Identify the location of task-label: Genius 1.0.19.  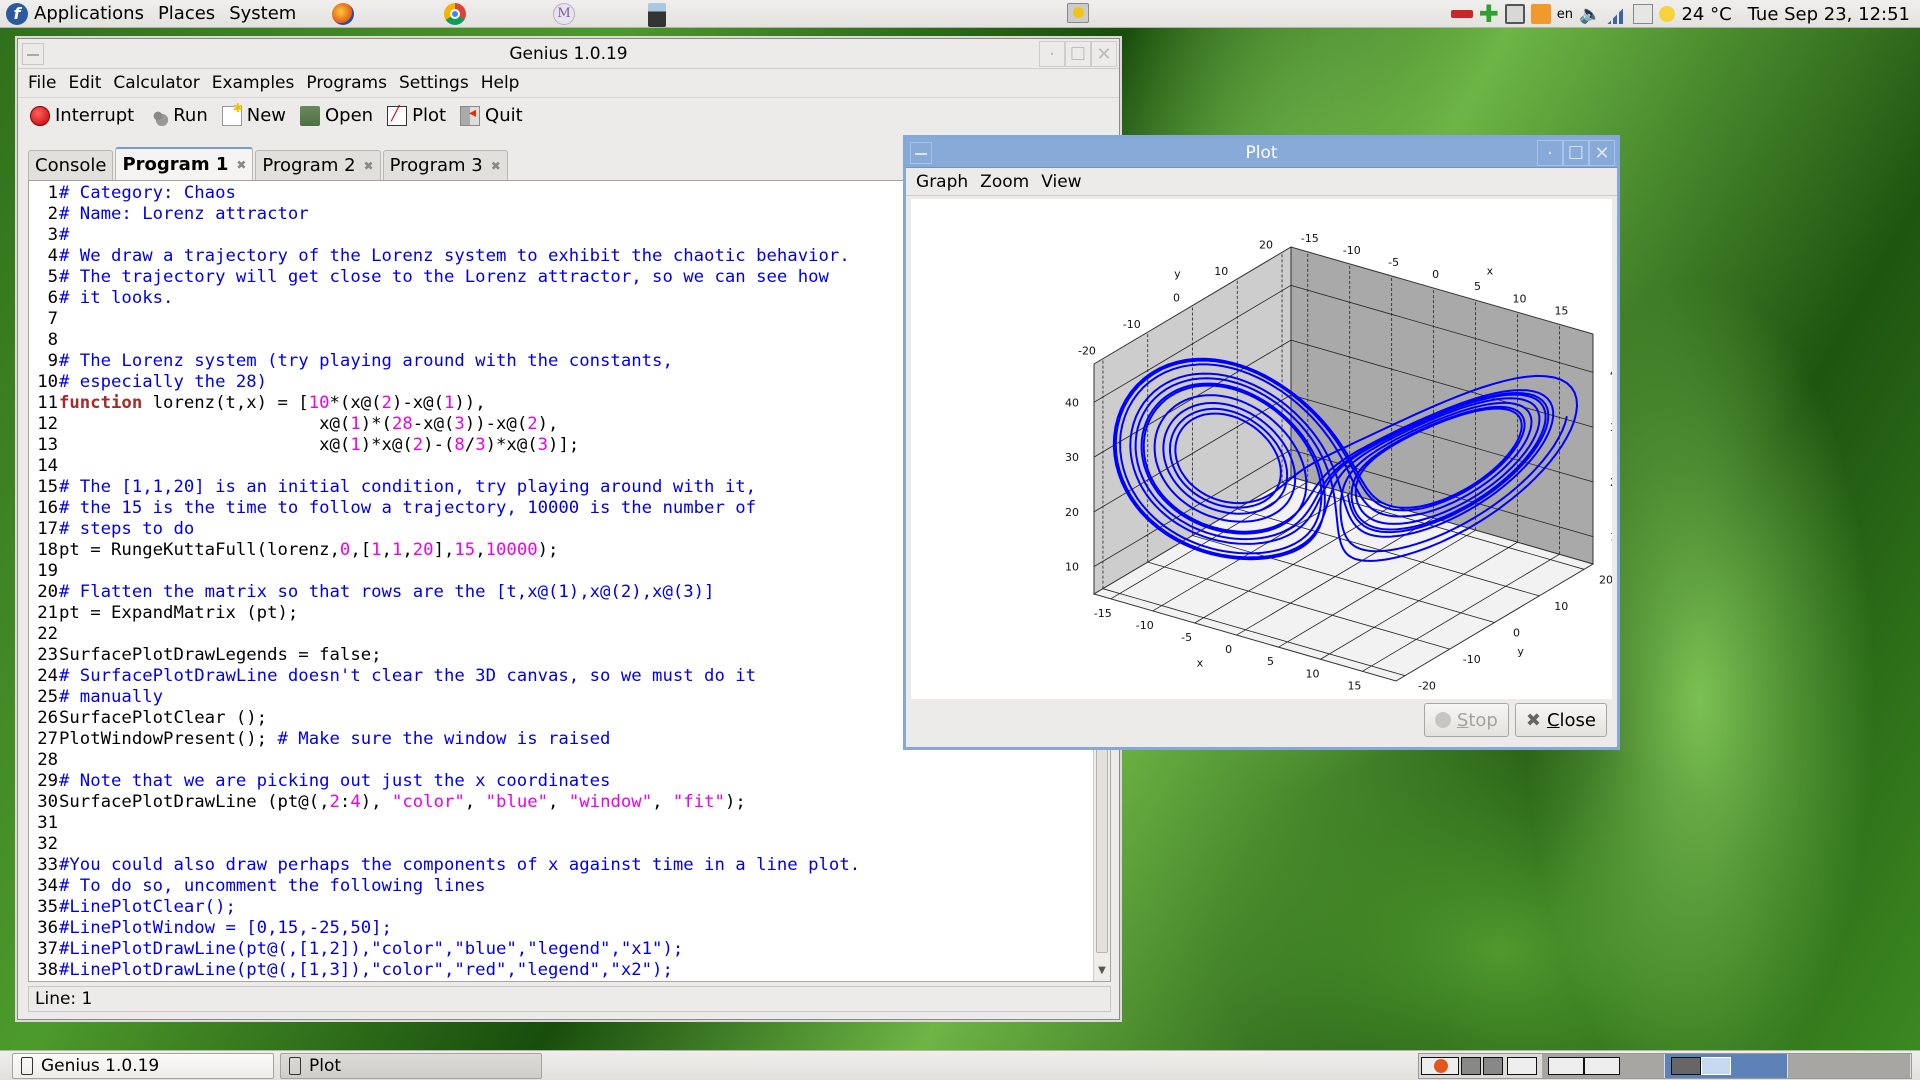
(100, 1065).